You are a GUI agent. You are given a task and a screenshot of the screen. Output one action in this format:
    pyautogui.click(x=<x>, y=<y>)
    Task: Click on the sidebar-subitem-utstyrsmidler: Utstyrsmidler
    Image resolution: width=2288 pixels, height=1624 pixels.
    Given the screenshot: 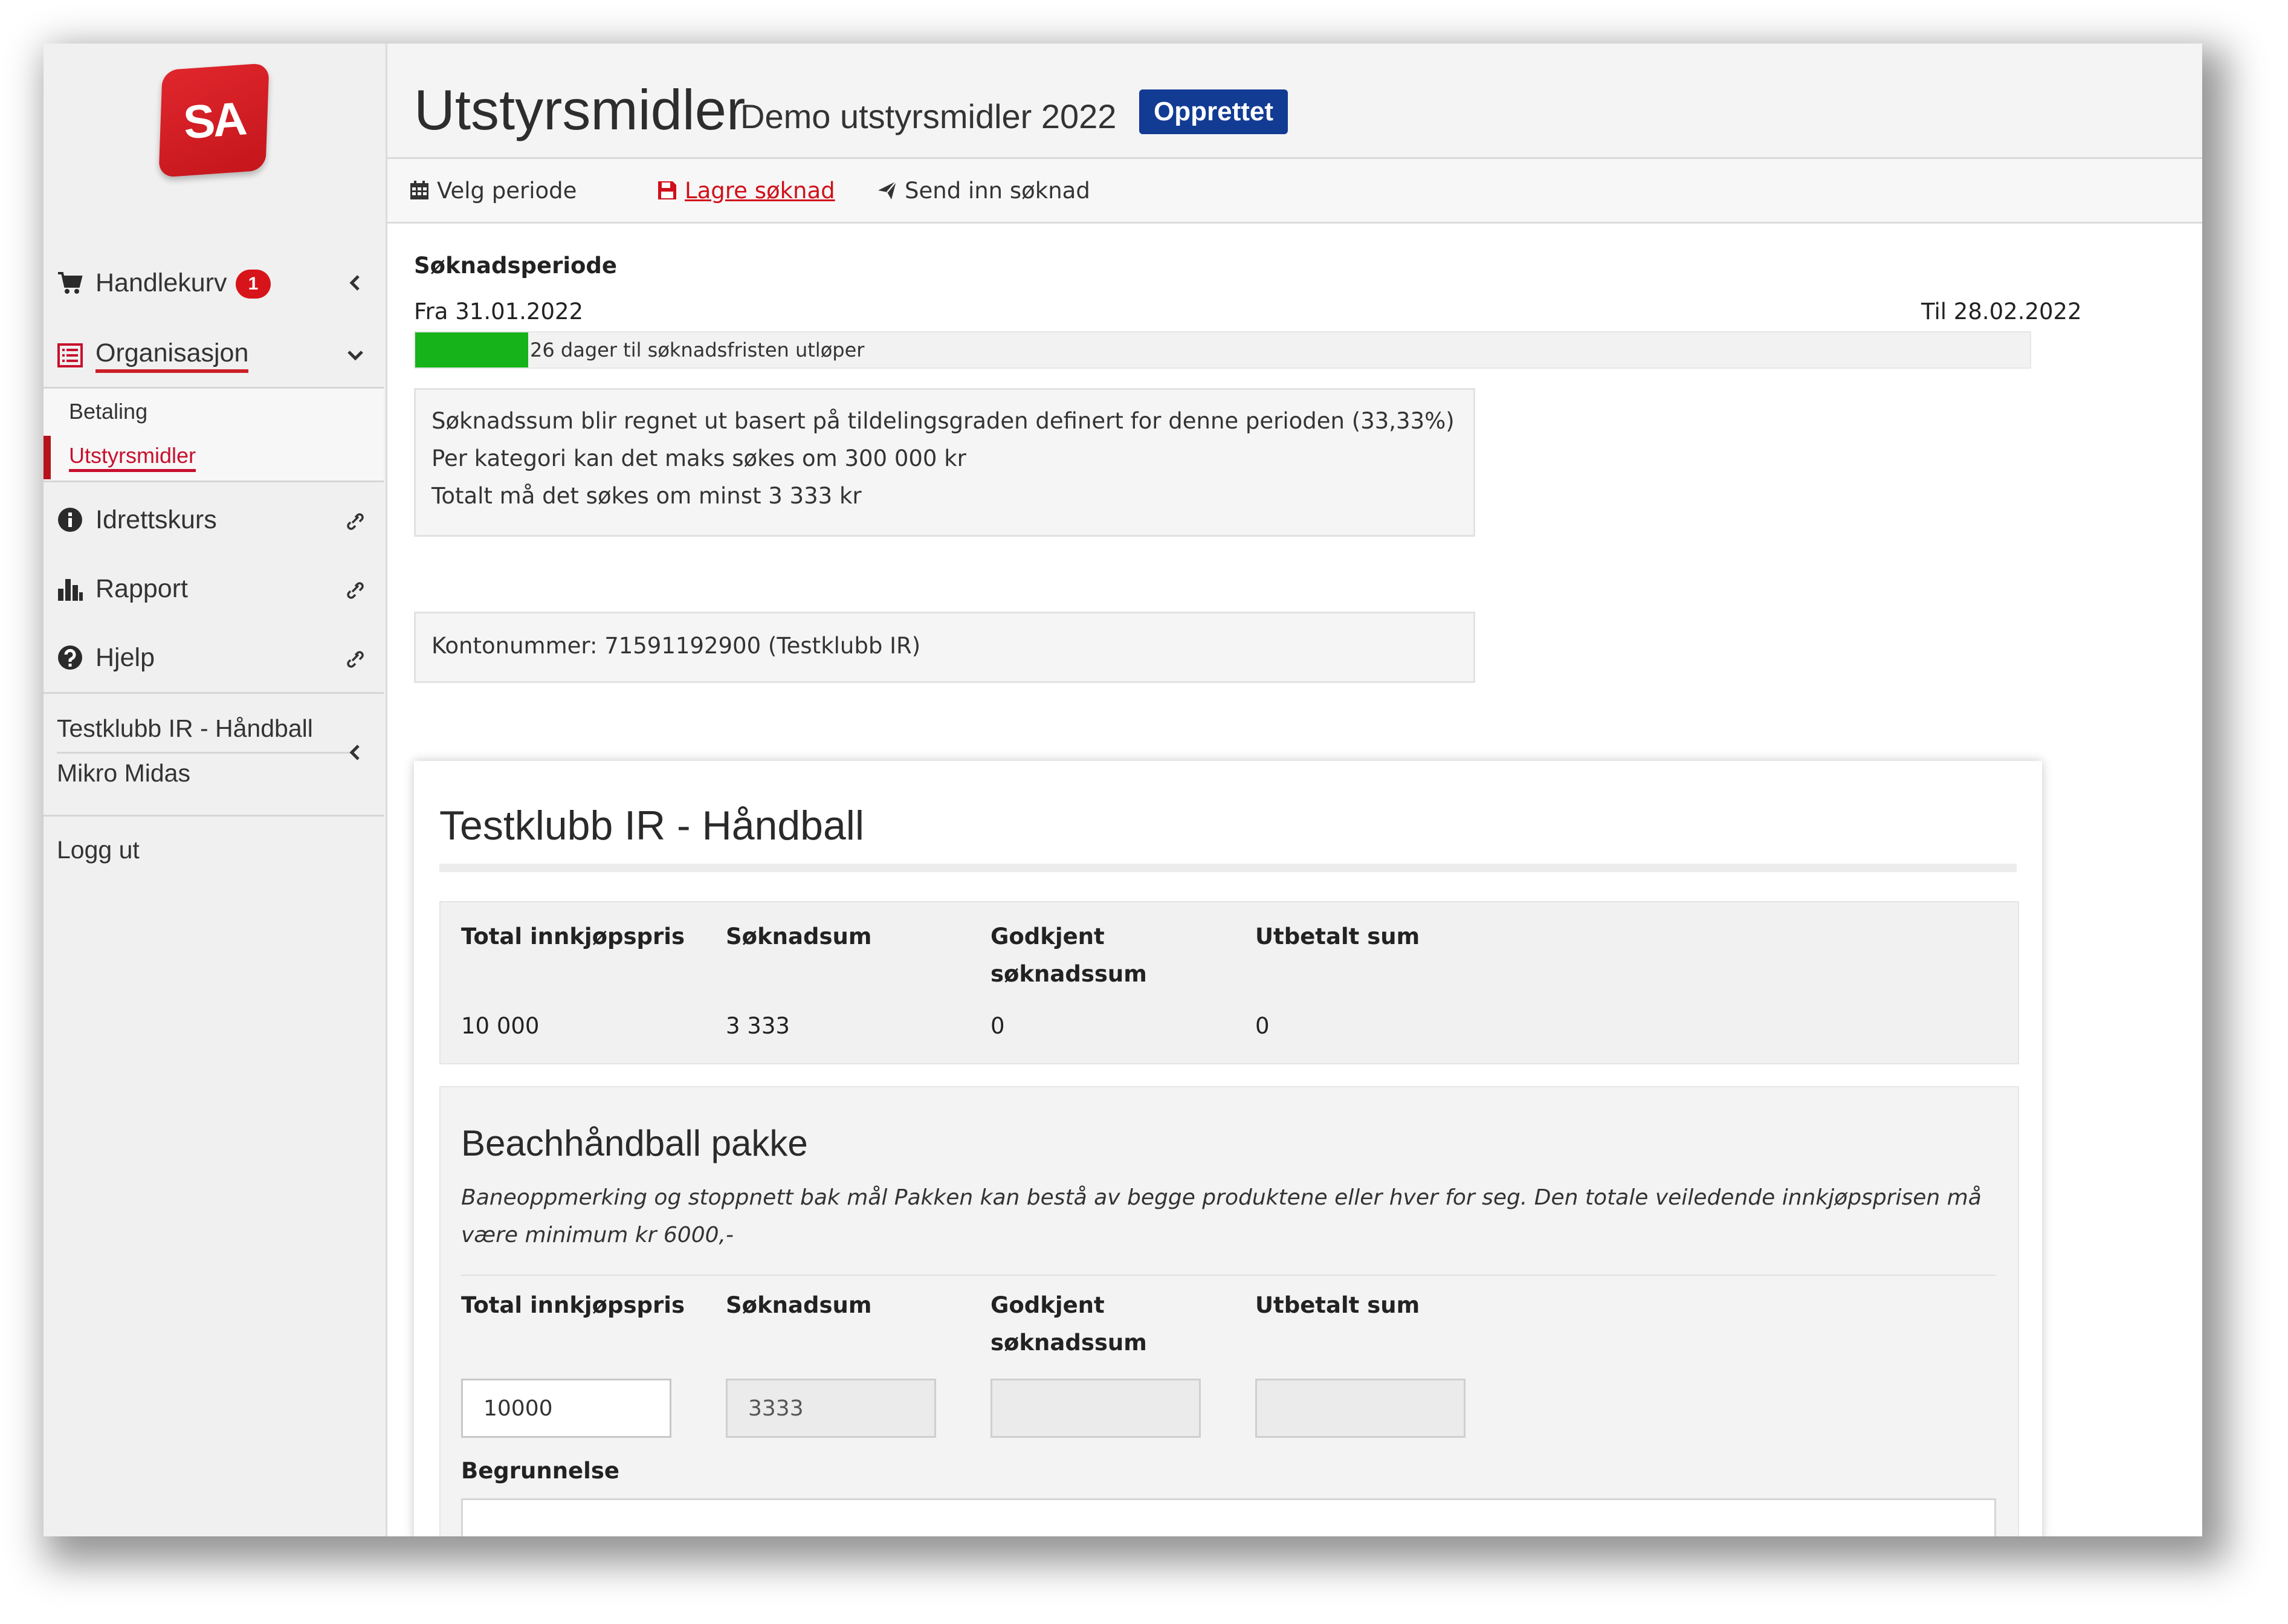 What is the action you would take?
    pyautogui.click(x=217, y=457)
    